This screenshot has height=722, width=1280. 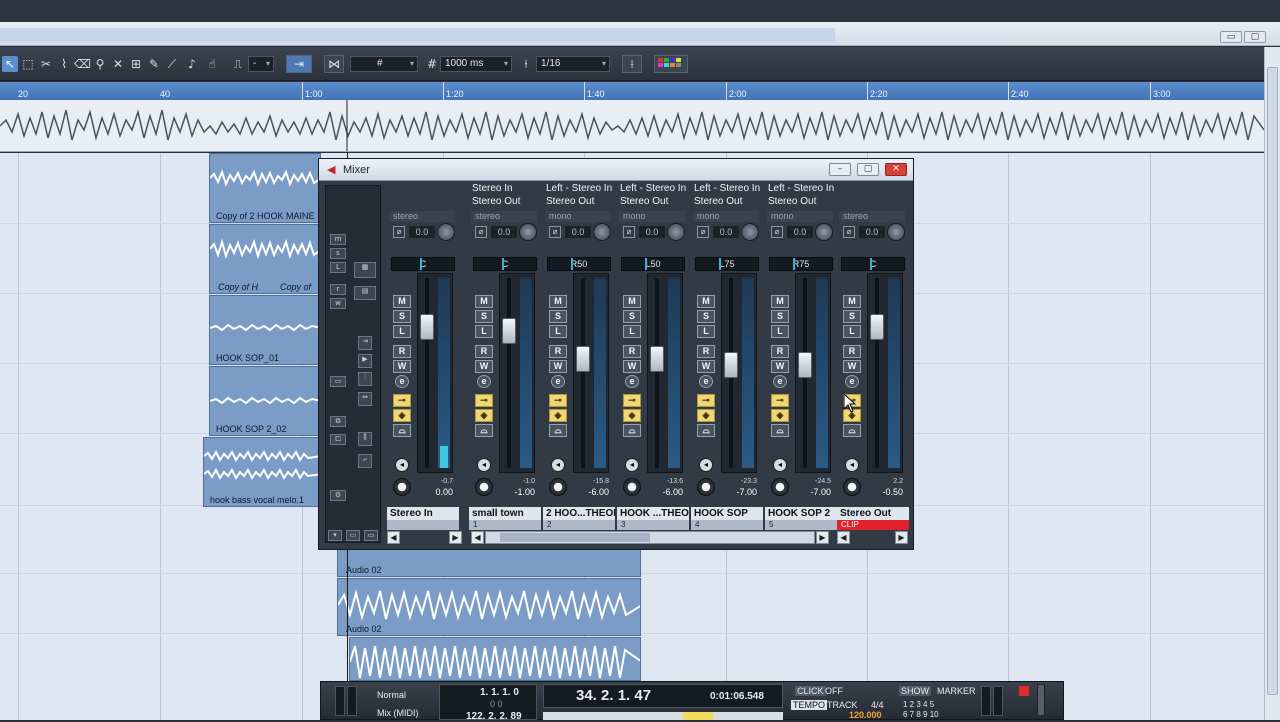 What do you see at coordinates (1255, 37) in the screenshot?
I see `restore-button: ▢` at bounding box center [1255, 37].